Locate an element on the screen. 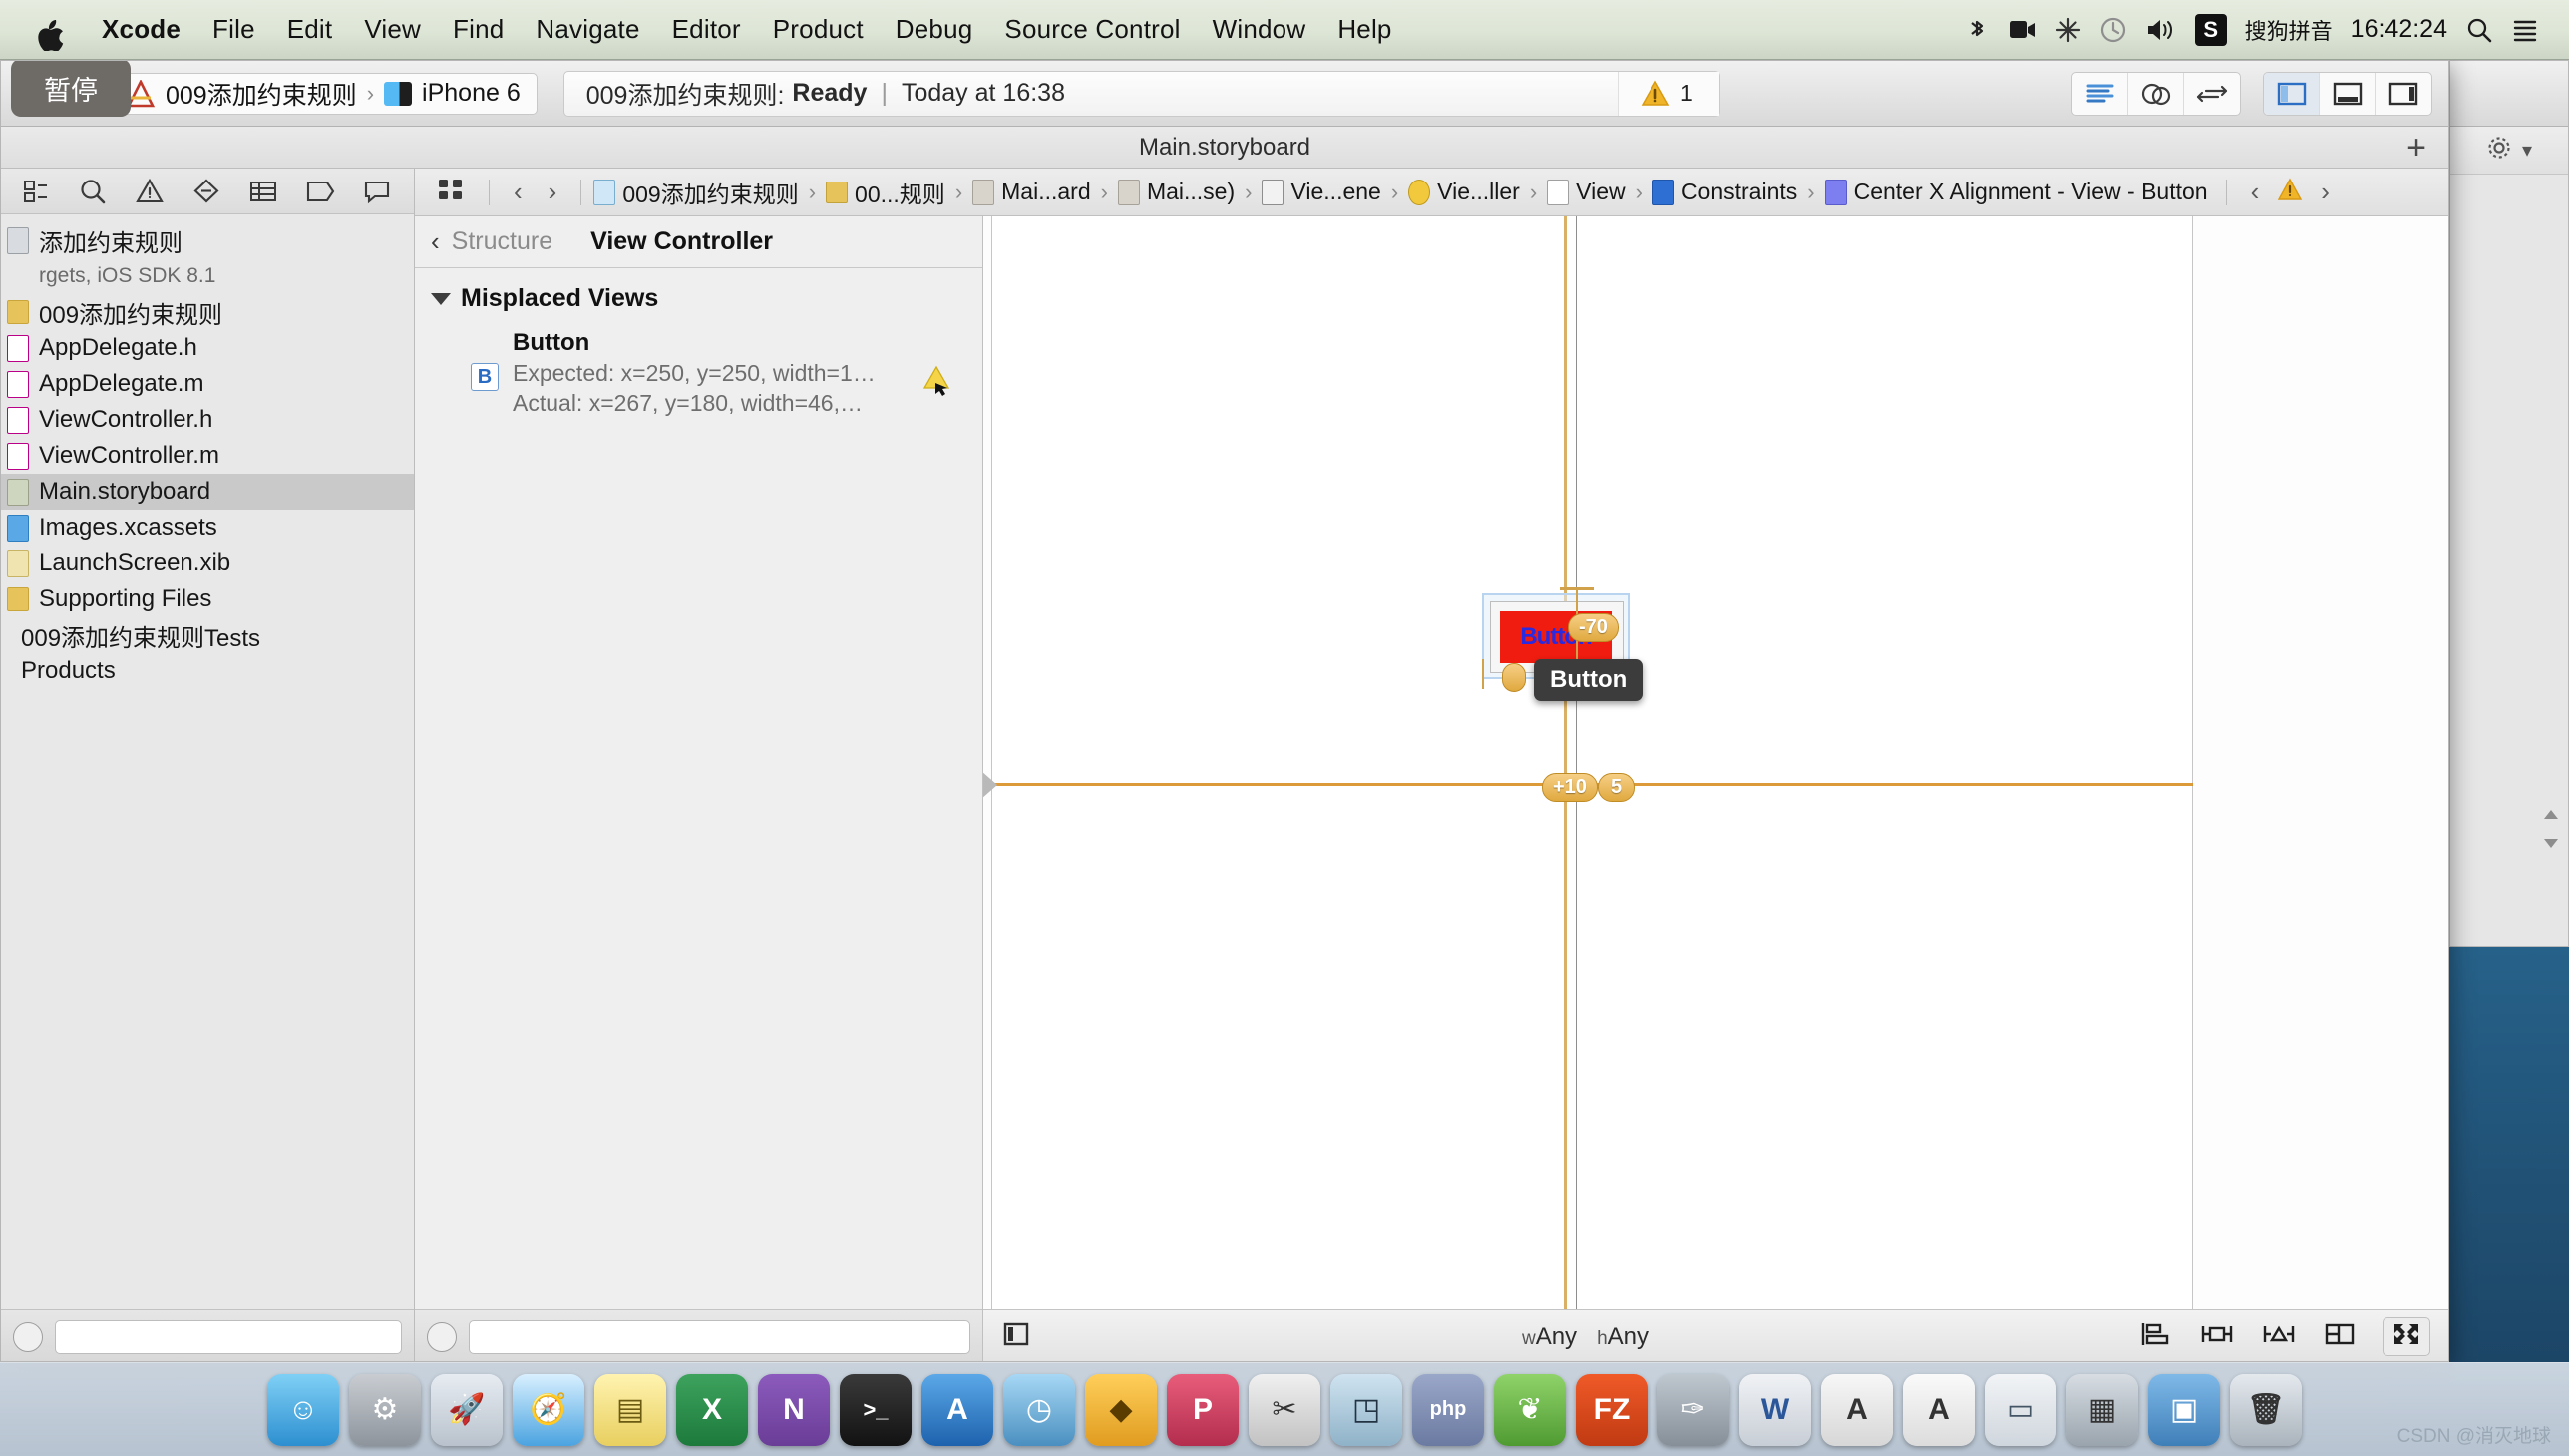  apple-icon is located at coordinates (49, 31).